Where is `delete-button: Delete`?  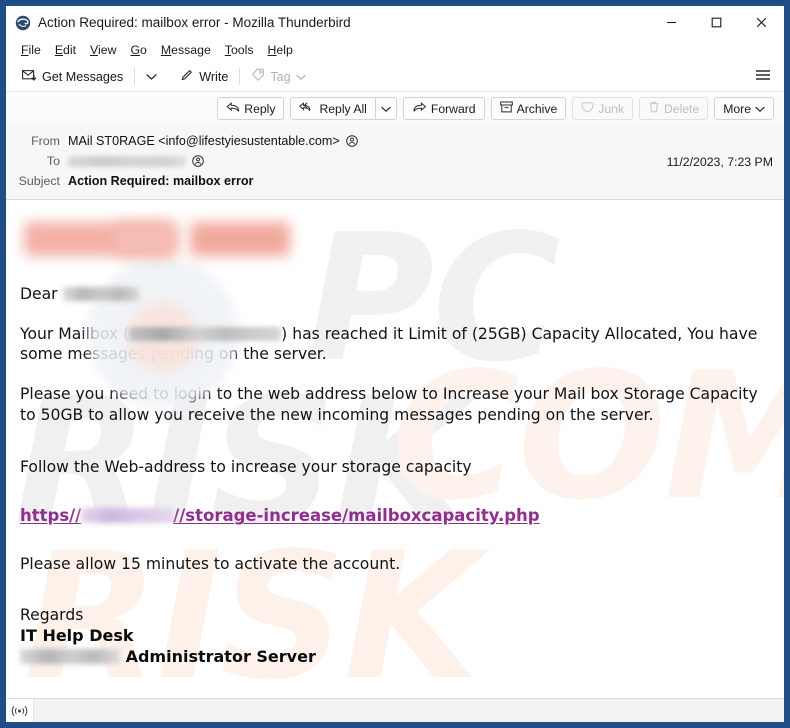 delete-button: Delete is located at coordinates (673, 108).